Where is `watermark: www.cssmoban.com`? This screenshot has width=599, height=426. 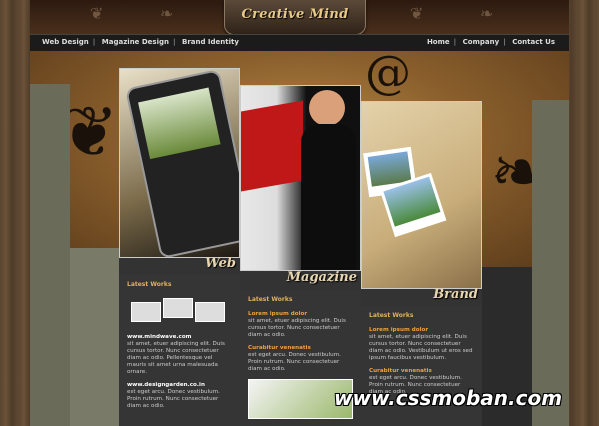 watermark: www.cssmoban.com is located at coordinates (448, 398).